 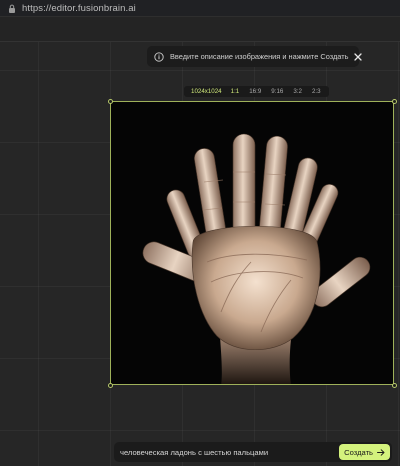 I want to click on create-button: Создать, so click(x=364, y=452).